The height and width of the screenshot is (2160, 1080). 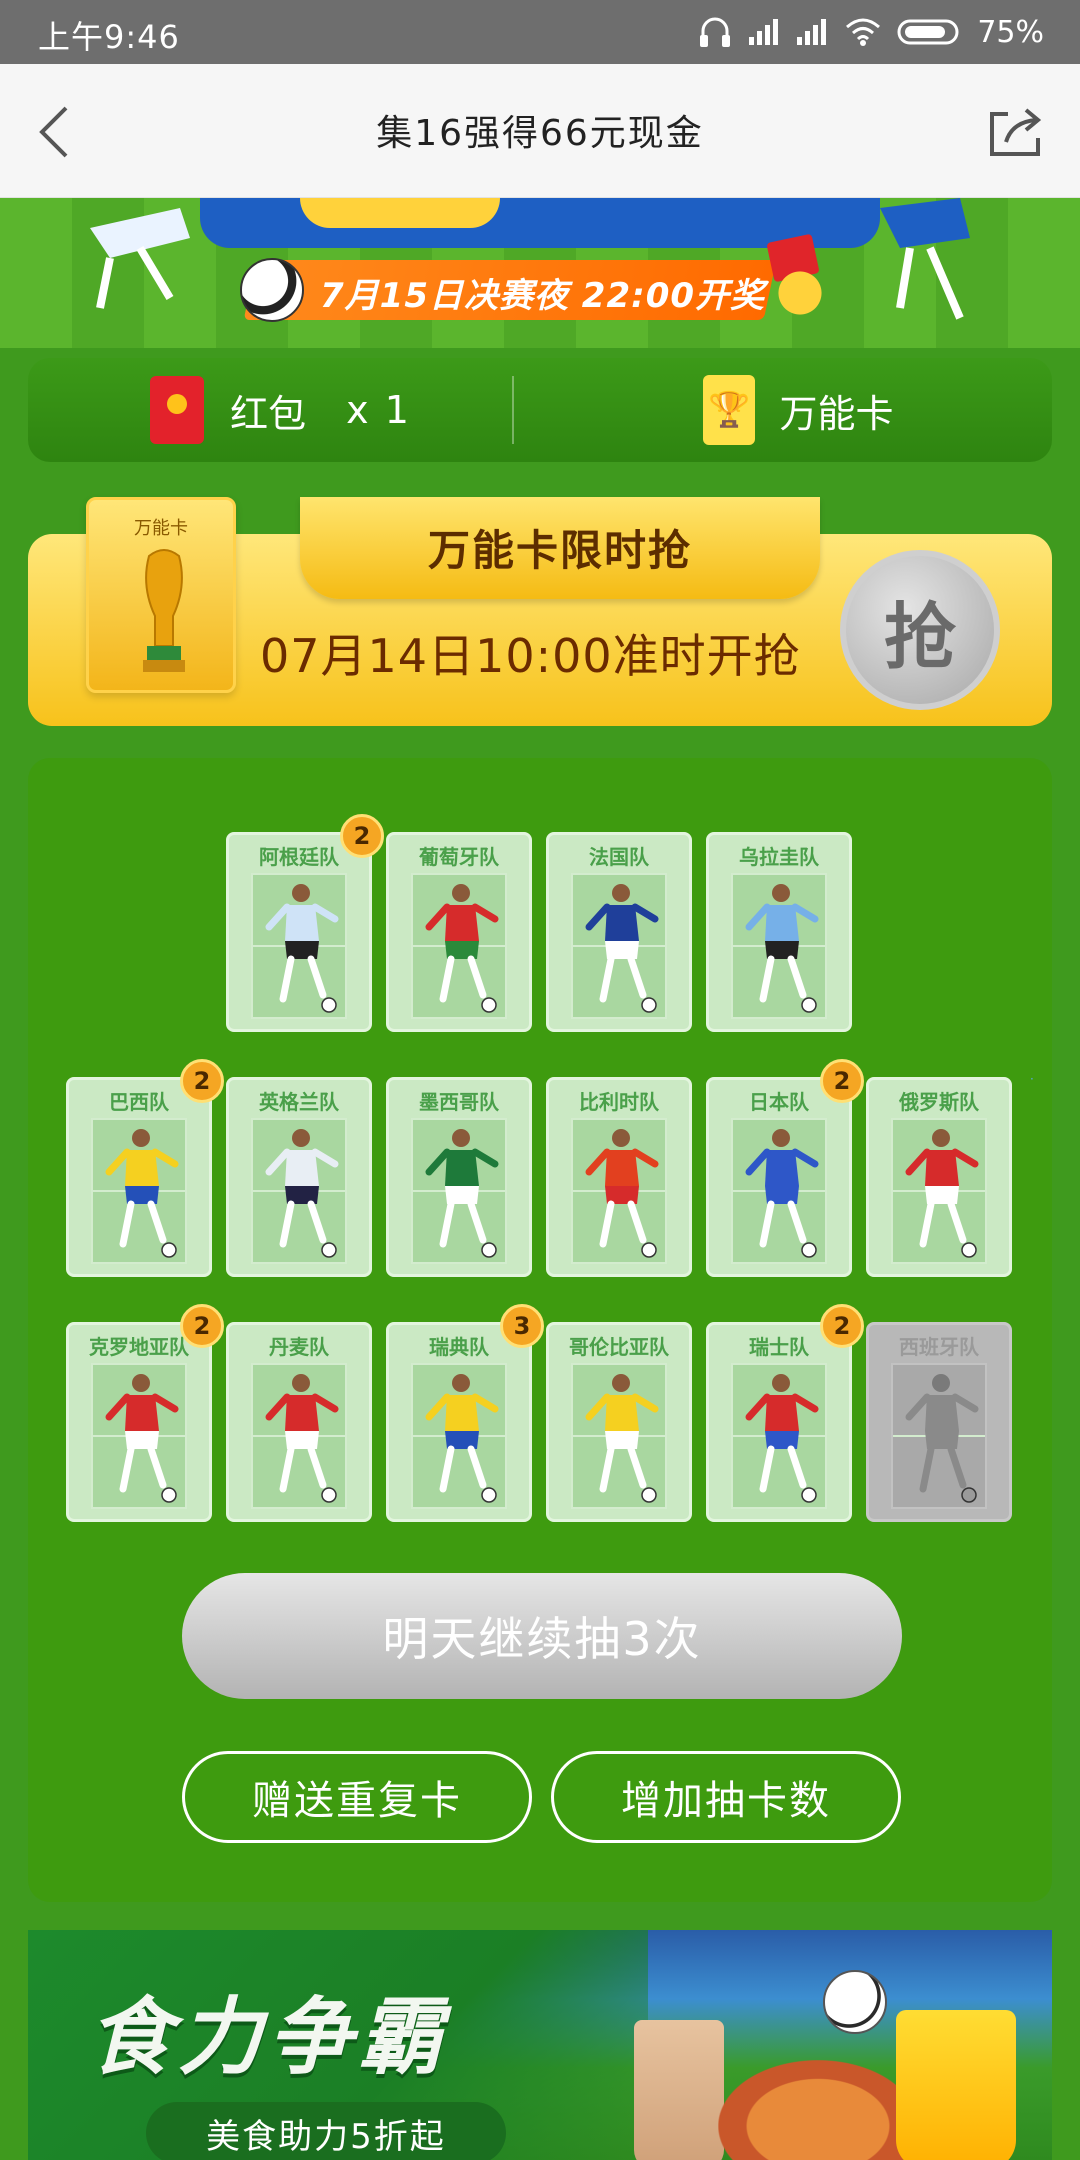 I want to click on team-card: 葡萄牙队, so click(x=459, y=932).